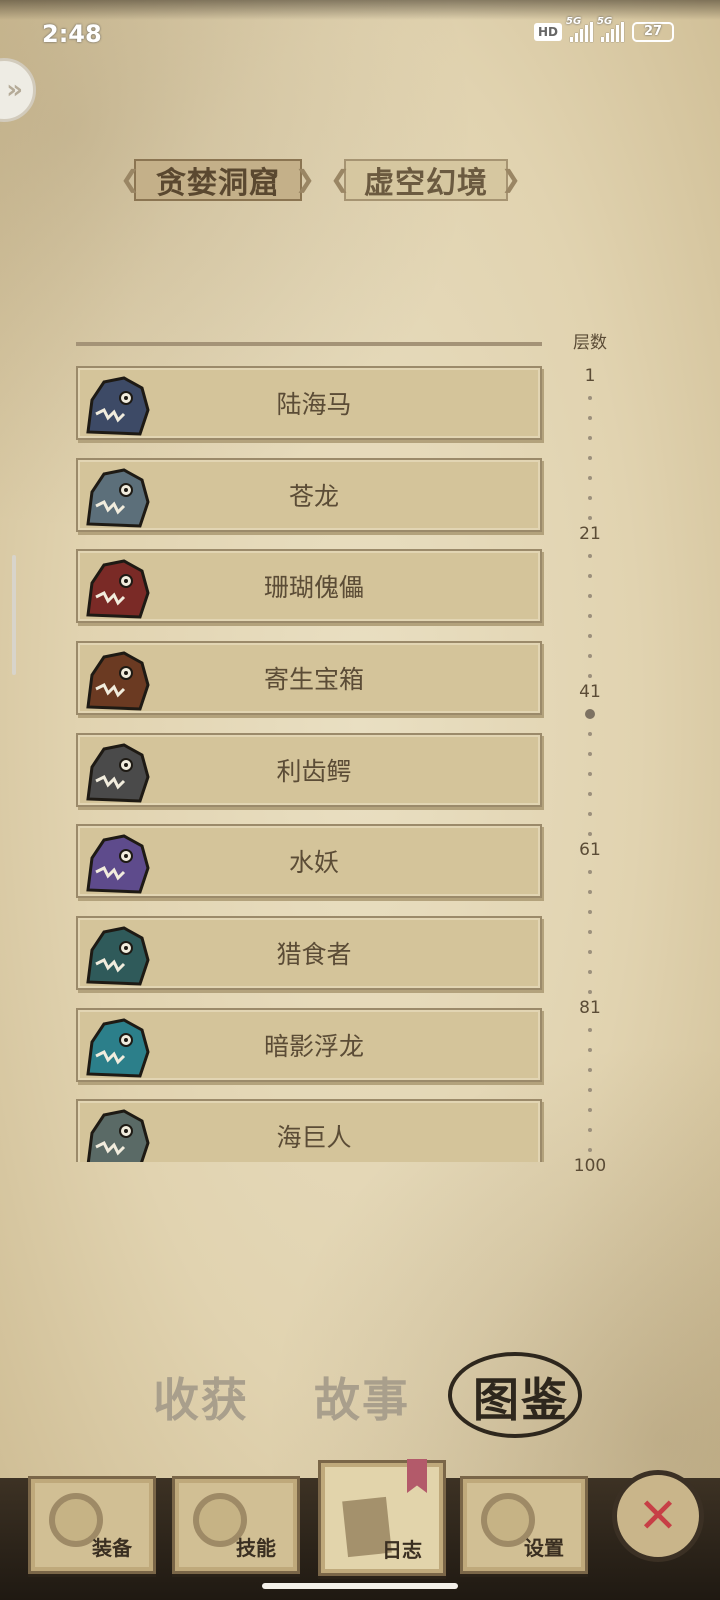 Image resolution: width=720 pixels, height=1600 pixels. Describe the element at coordinates (314, 954) in the screenshot. I see `monster-name: 猎食者` at that location.